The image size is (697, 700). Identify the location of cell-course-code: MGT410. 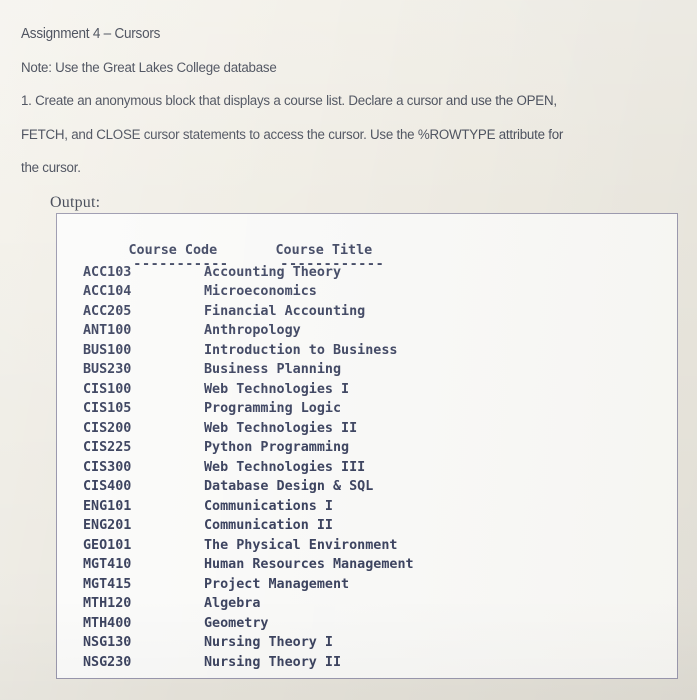
(107, 564).